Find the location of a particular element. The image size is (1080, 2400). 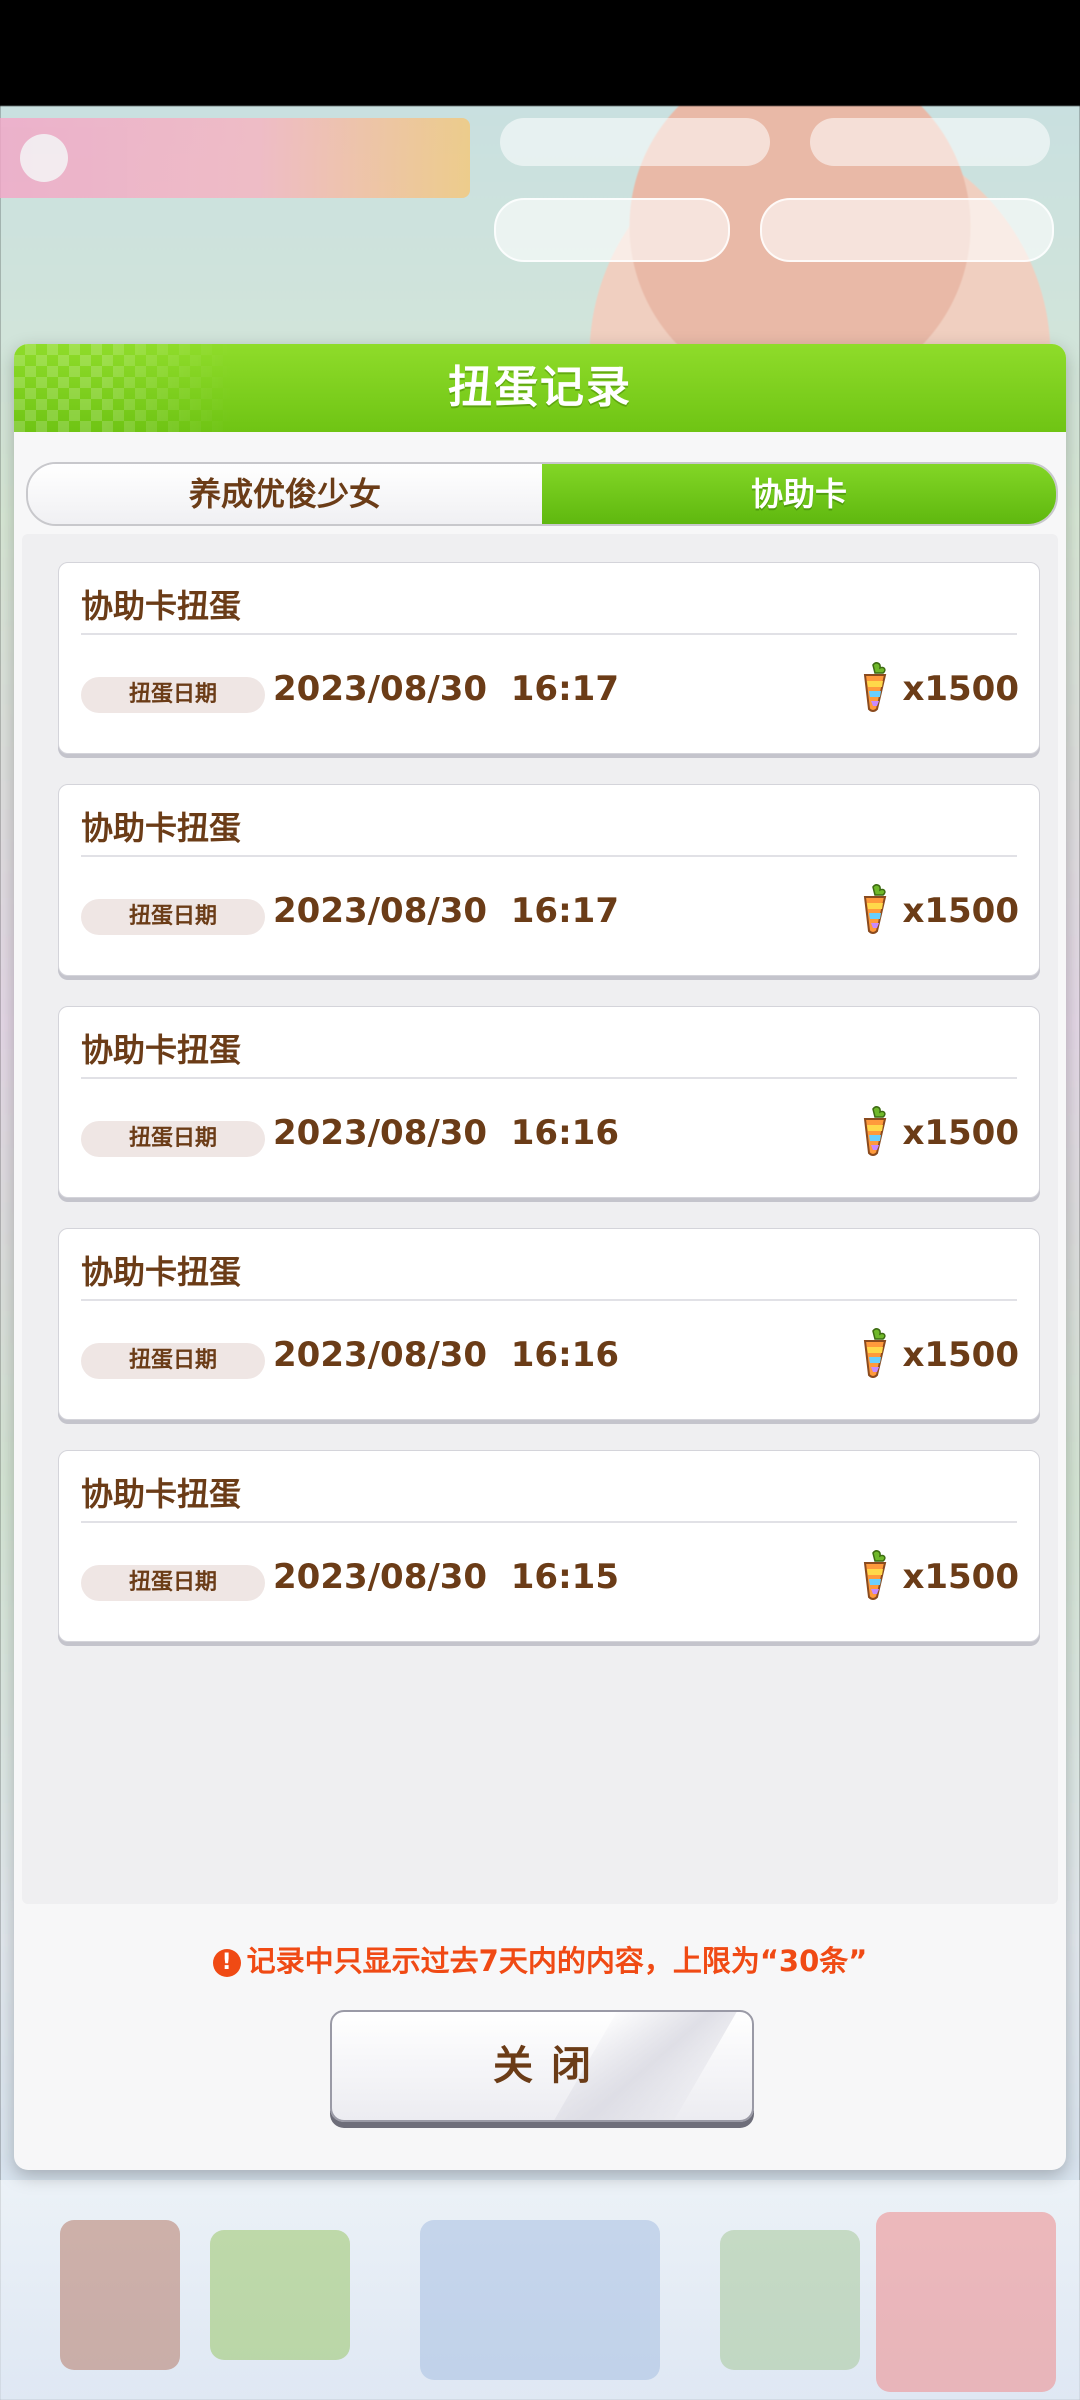

back-icon is located at coordinates (44, 158).